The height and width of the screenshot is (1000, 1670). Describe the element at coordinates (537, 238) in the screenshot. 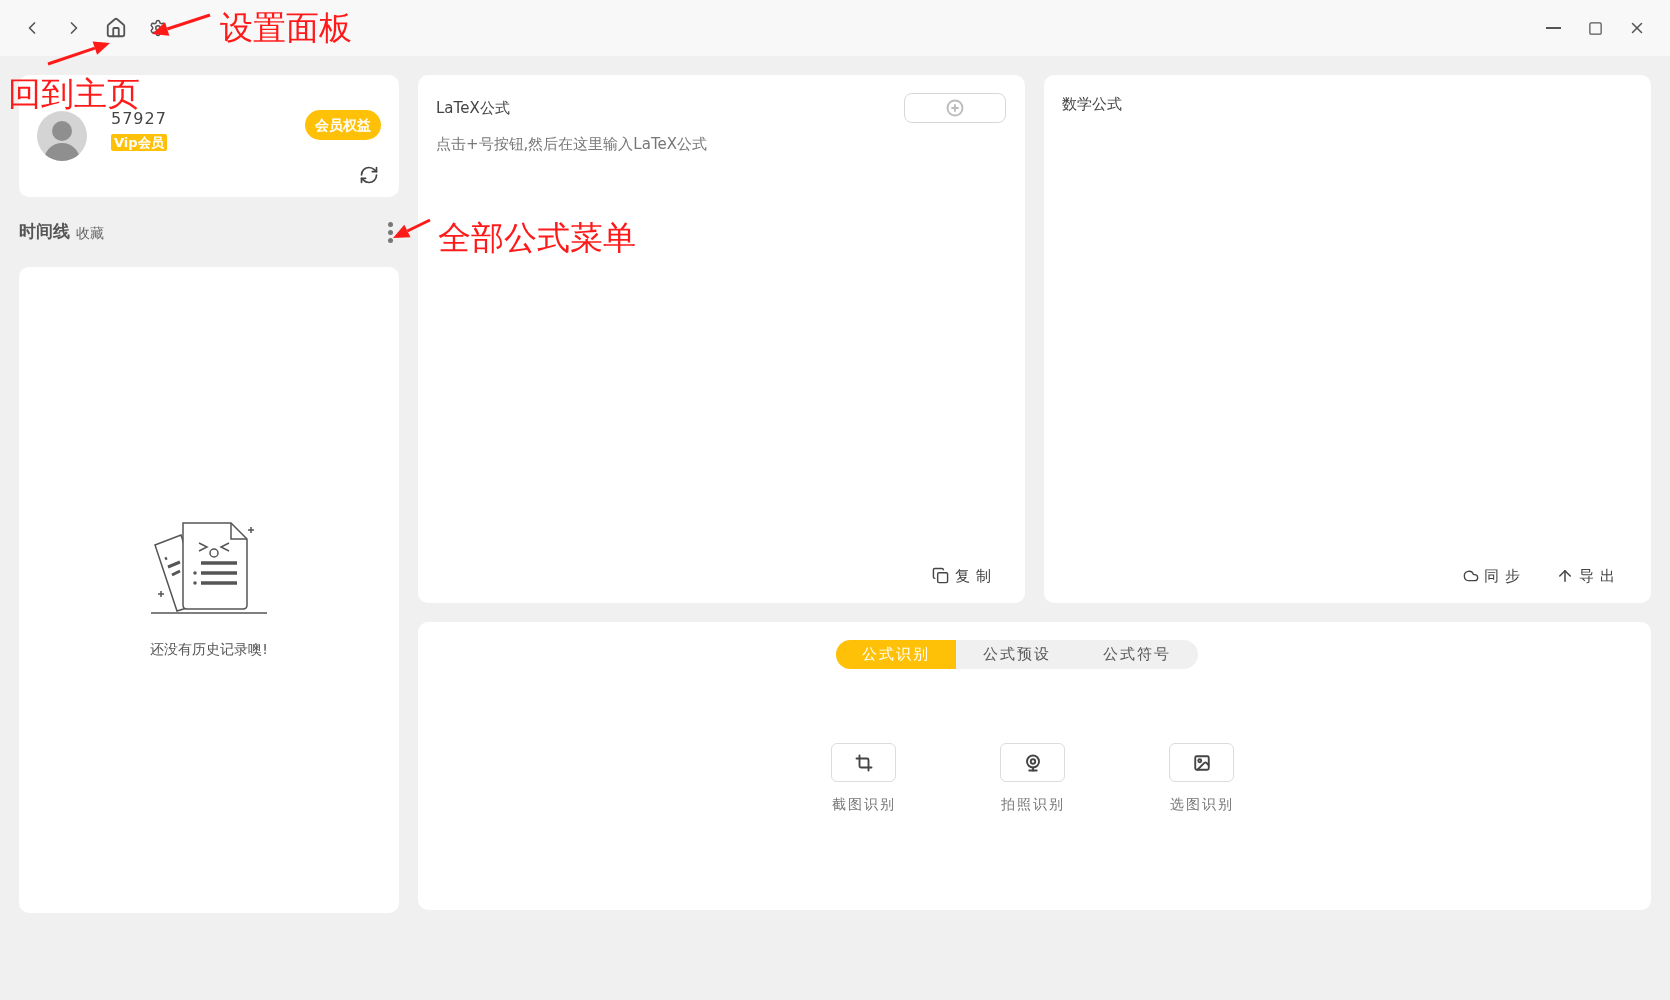

I see `annotation-label: 全部公式菜单` at that location.